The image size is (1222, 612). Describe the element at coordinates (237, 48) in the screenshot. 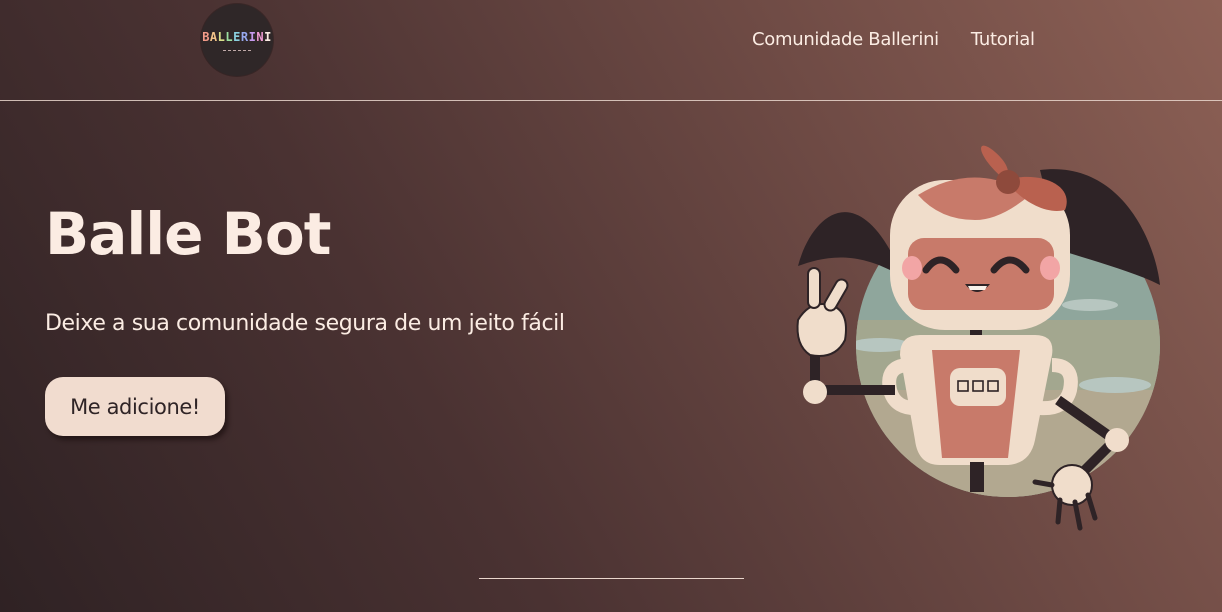

I see `logo-squiggle` at that location.